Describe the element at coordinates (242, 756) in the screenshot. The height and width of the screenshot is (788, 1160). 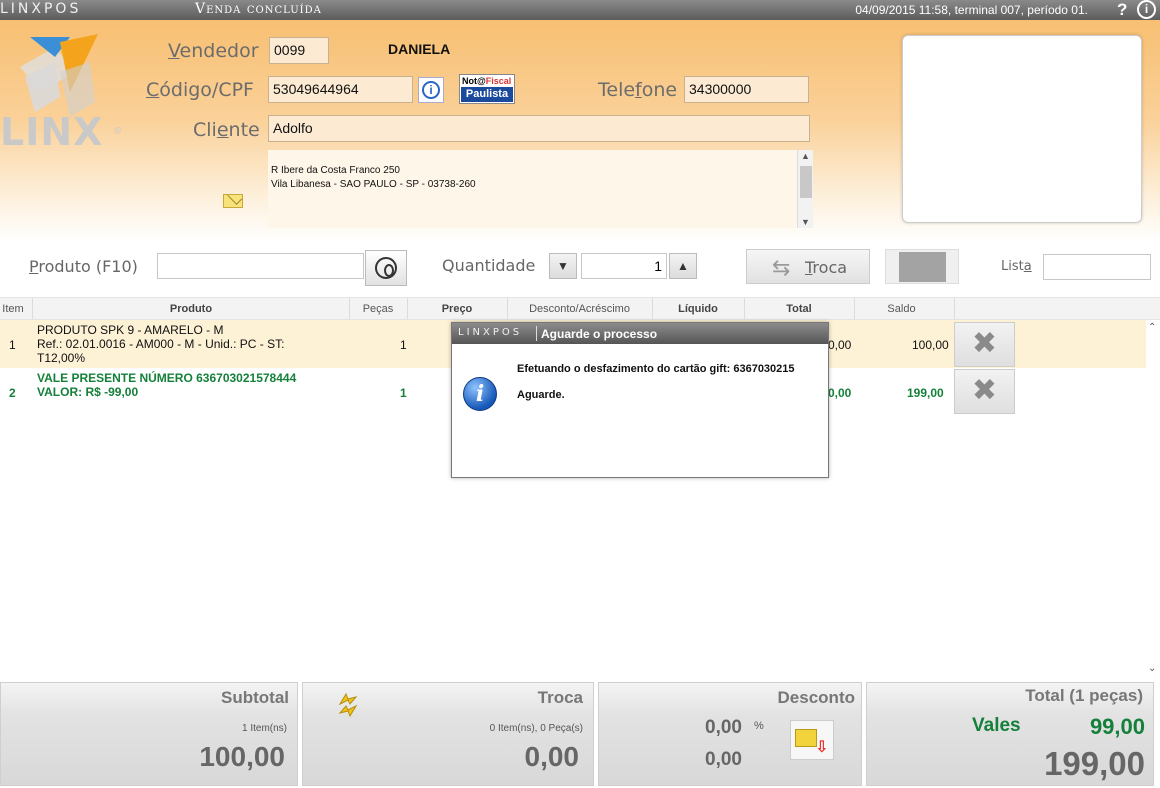
I see `subtotal-value: 100,00` at that location.